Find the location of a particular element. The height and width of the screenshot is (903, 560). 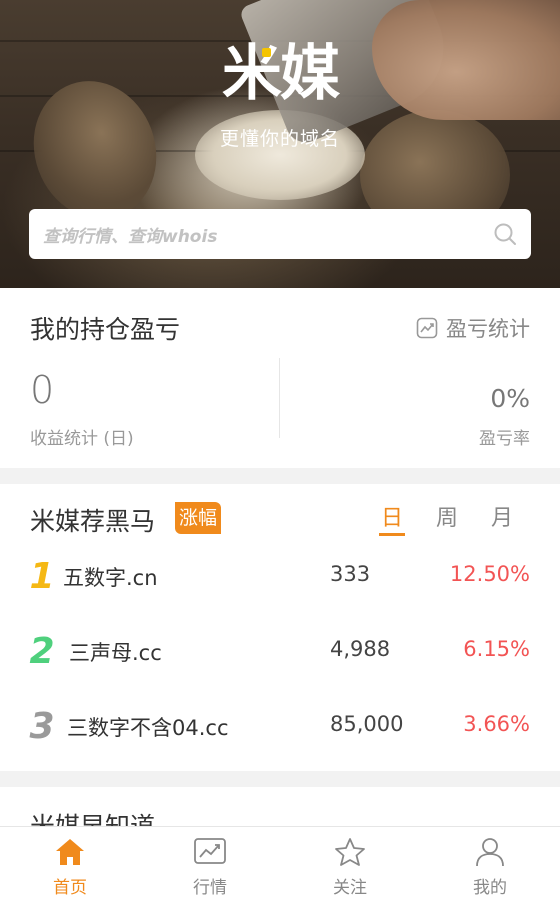

tabbar-label: 首页 is located at coordinates (70, 888).